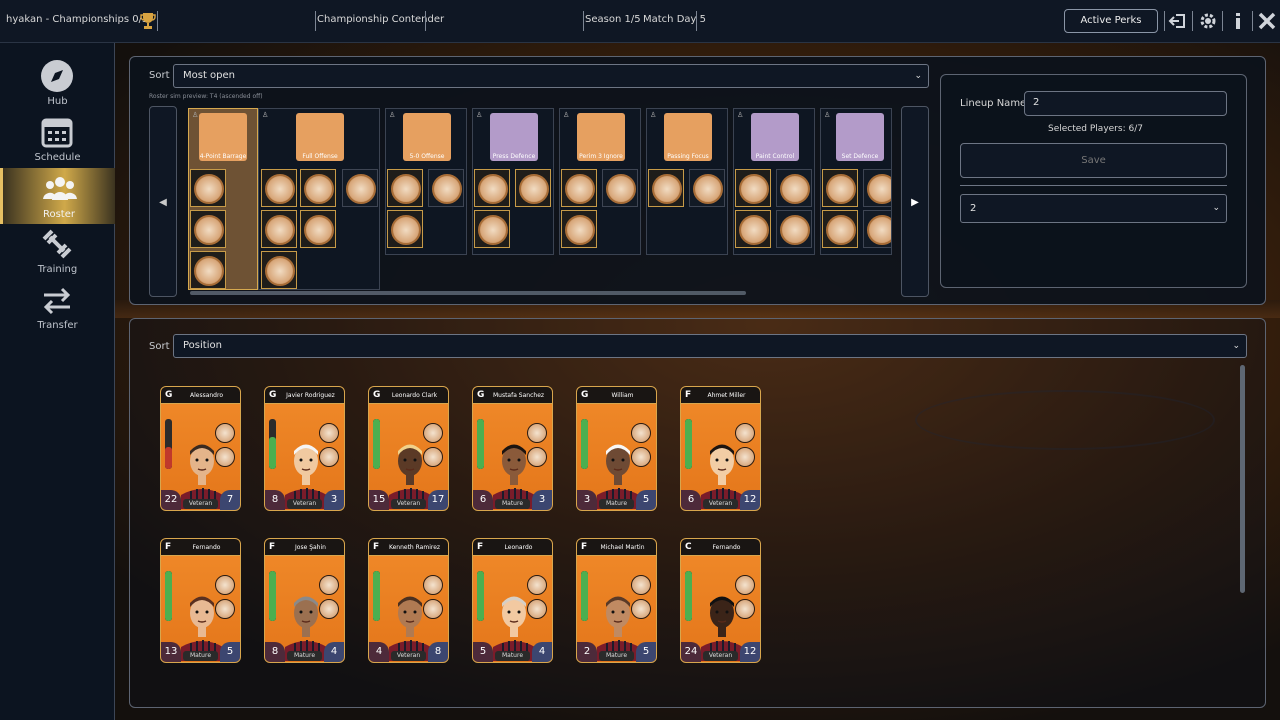 Image resolution: width=1280 pixels, height=720 pixels. Describe the element at coordinates (720, 448) in the screenshot. I see `player-card: F Ahmet Miller 6 12 Veteran` at that location.